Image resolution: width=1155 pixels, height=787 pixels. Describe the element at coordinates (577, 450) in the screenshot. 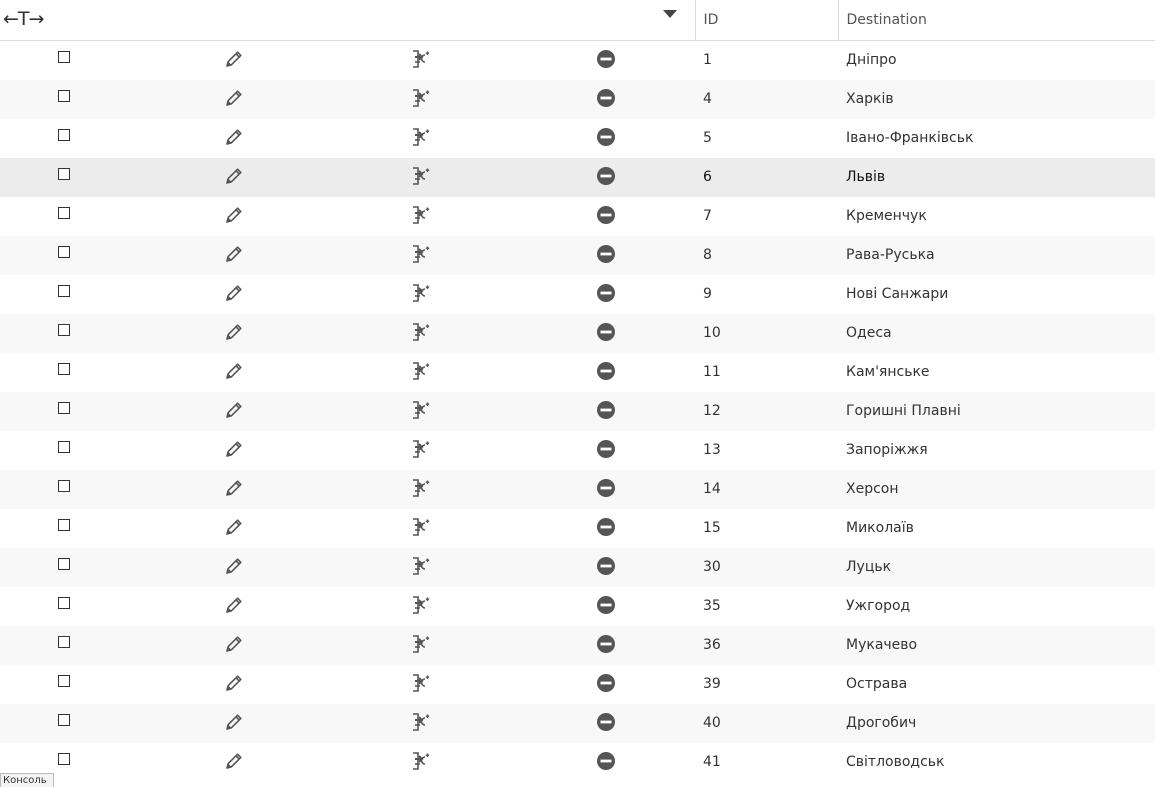

I see `table-row: 13 Запоріжжя` at that location.